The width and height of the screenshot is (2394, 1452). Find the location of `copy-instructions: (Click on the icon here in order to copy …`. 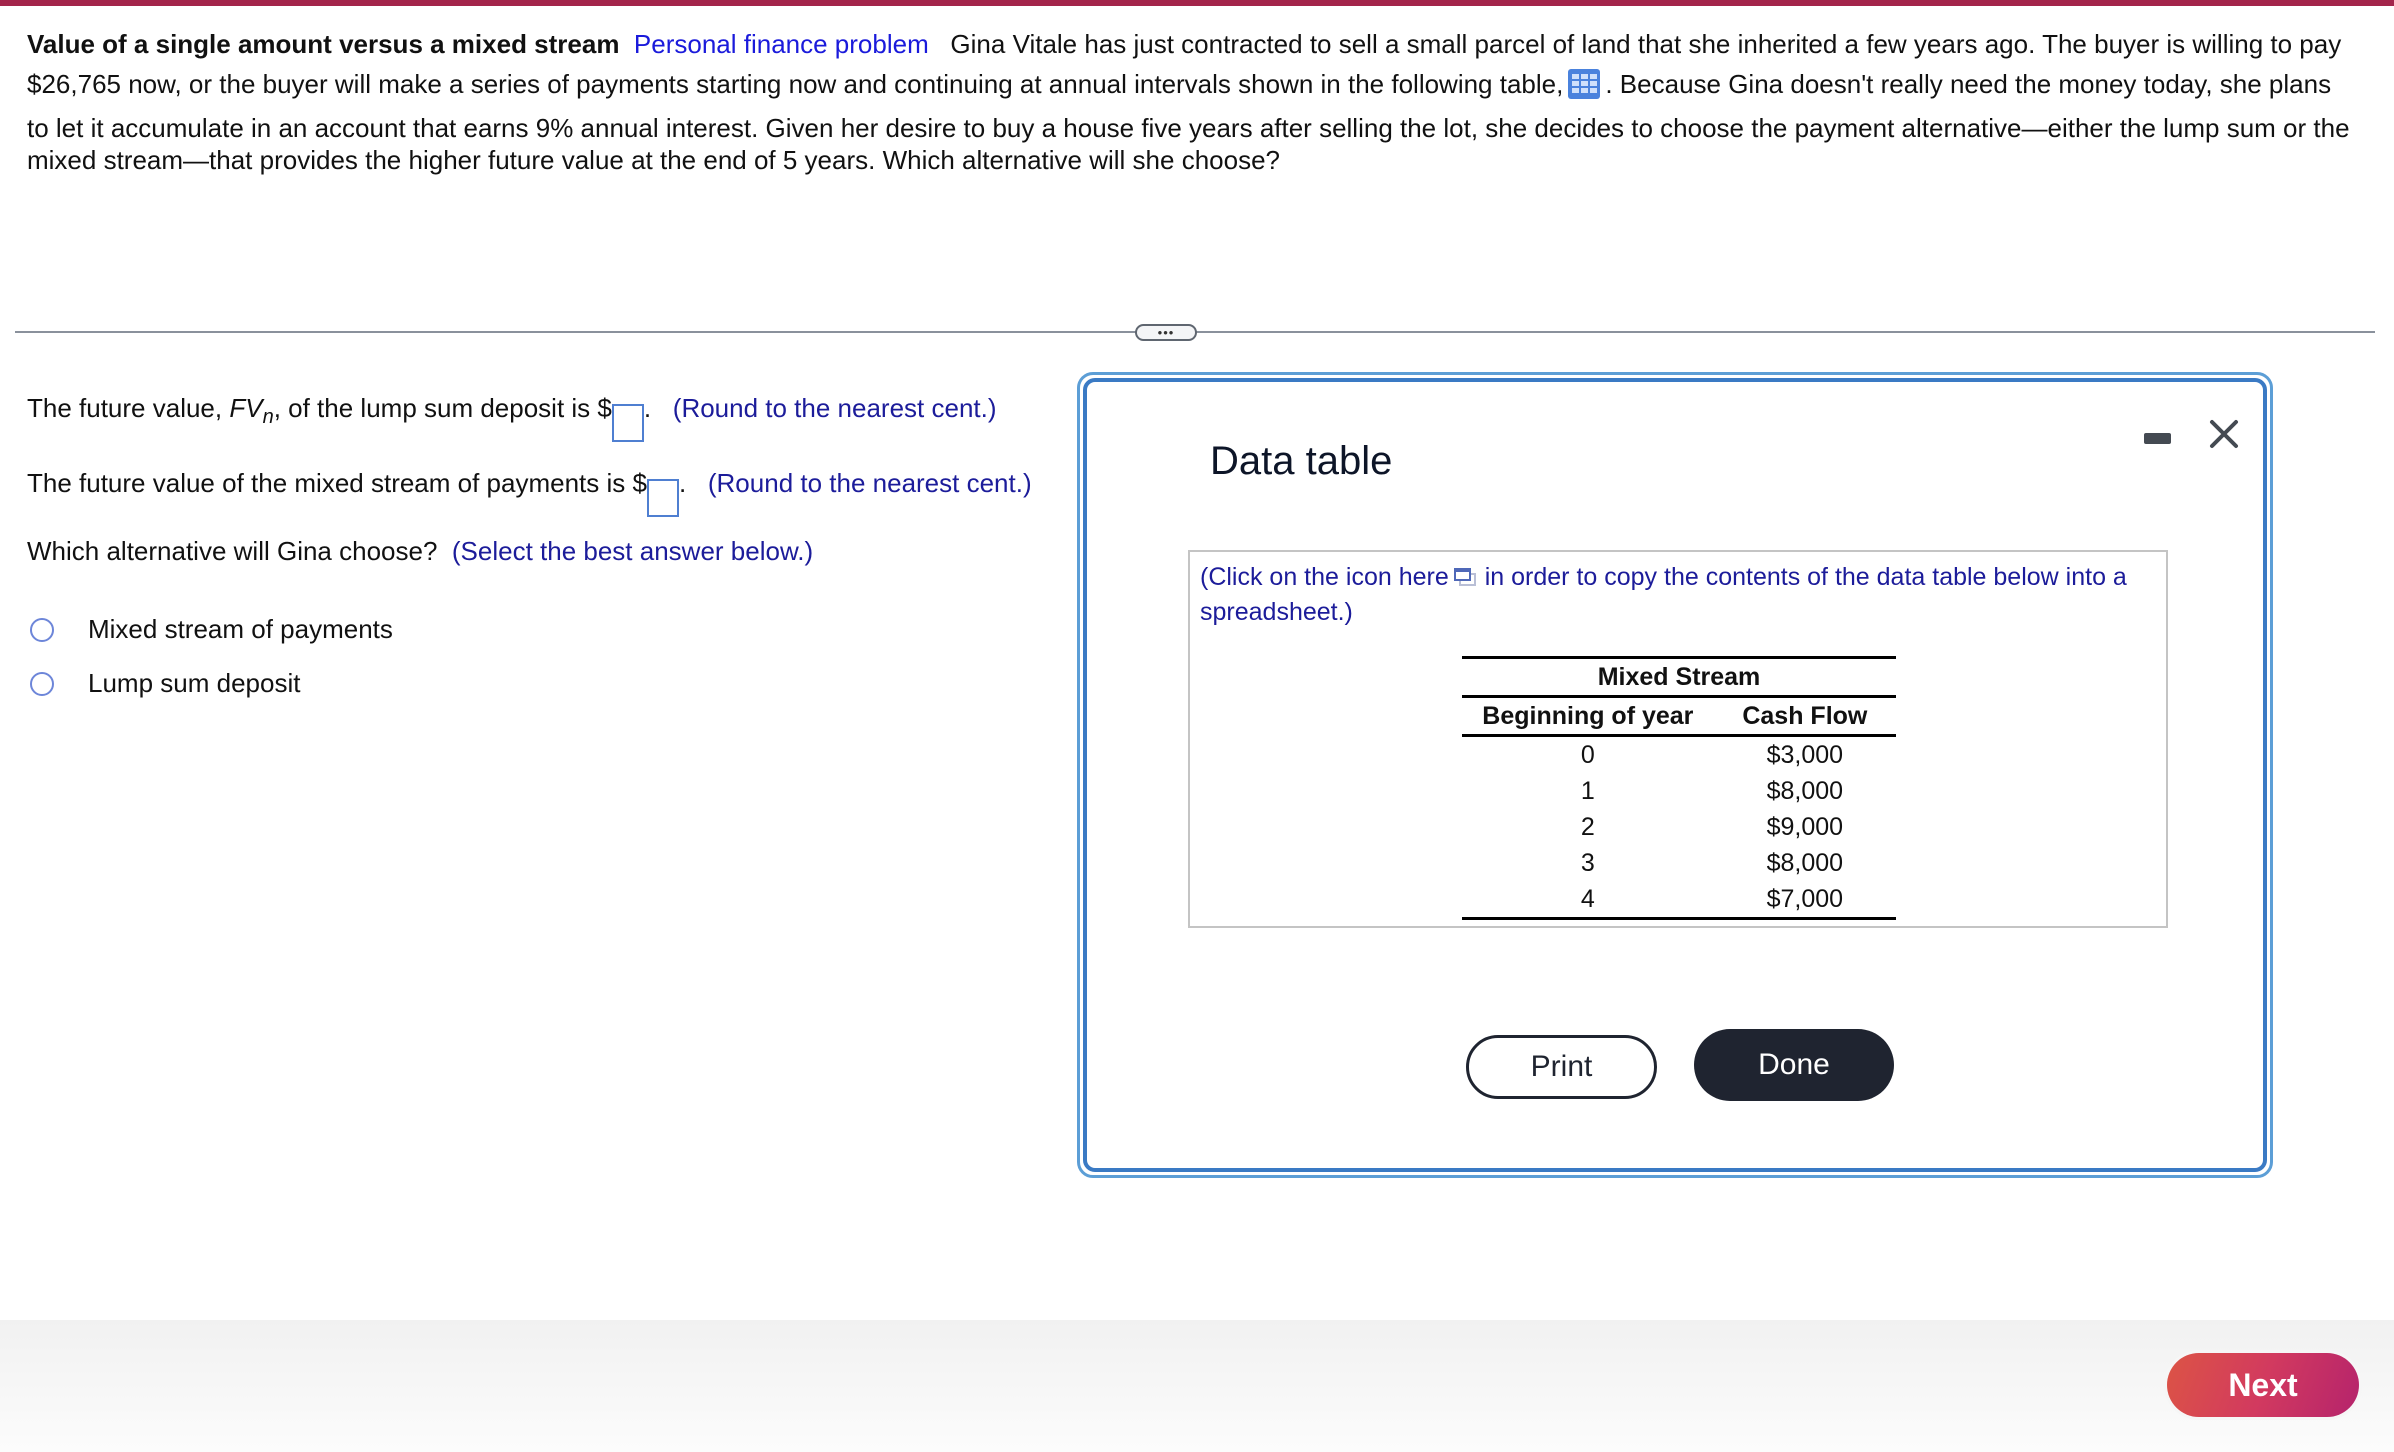

copy-instructions: (Click on the icon here in order to copy … is located at coordinates (1675, 595).